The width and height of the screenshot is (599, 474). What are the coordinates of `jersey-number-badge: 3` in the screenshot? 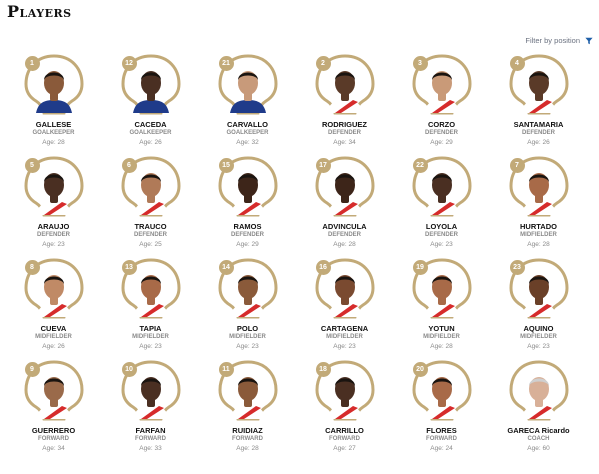 It's located at (420, 63).